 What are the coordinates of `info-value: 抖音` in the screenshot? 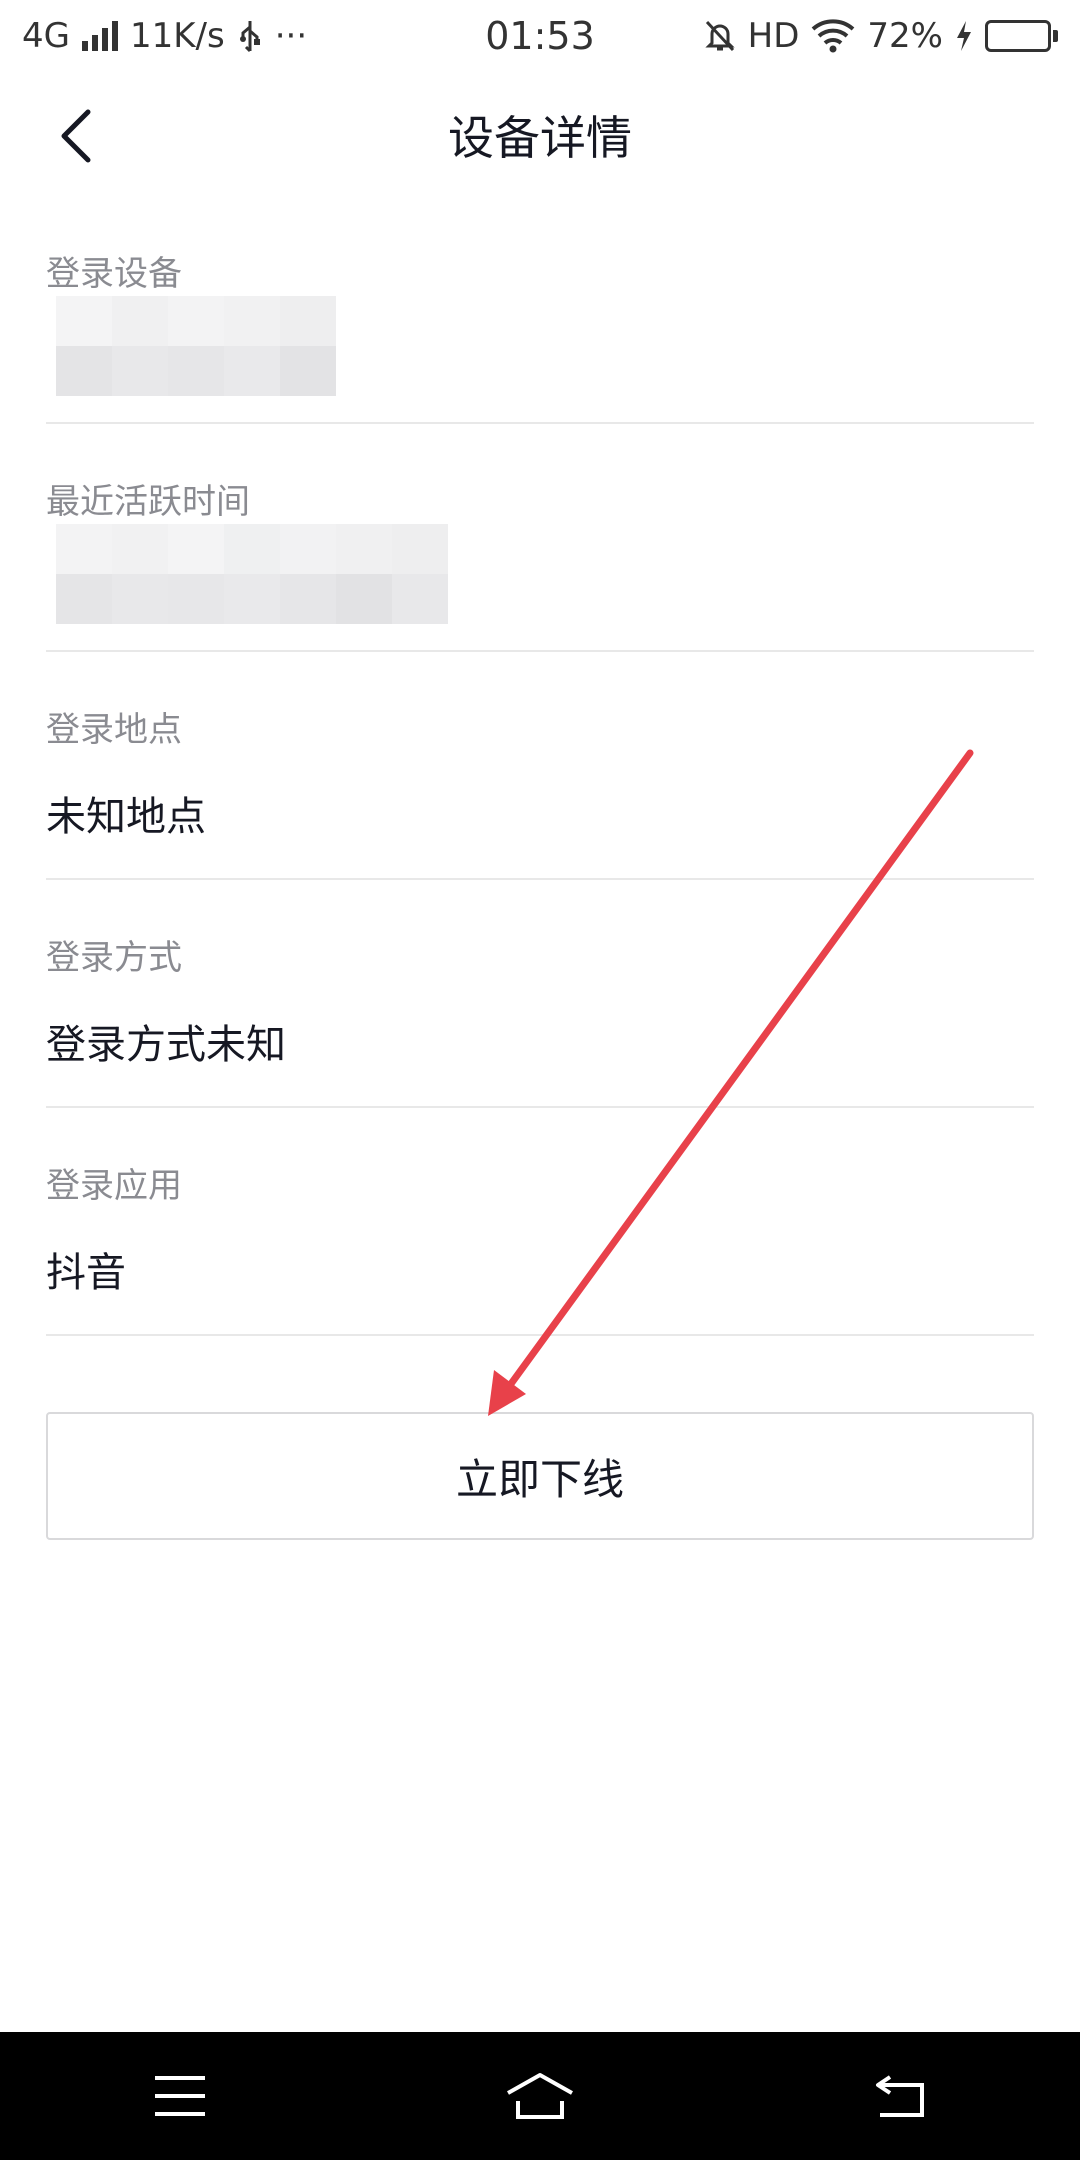 It's located at (86, 1273).